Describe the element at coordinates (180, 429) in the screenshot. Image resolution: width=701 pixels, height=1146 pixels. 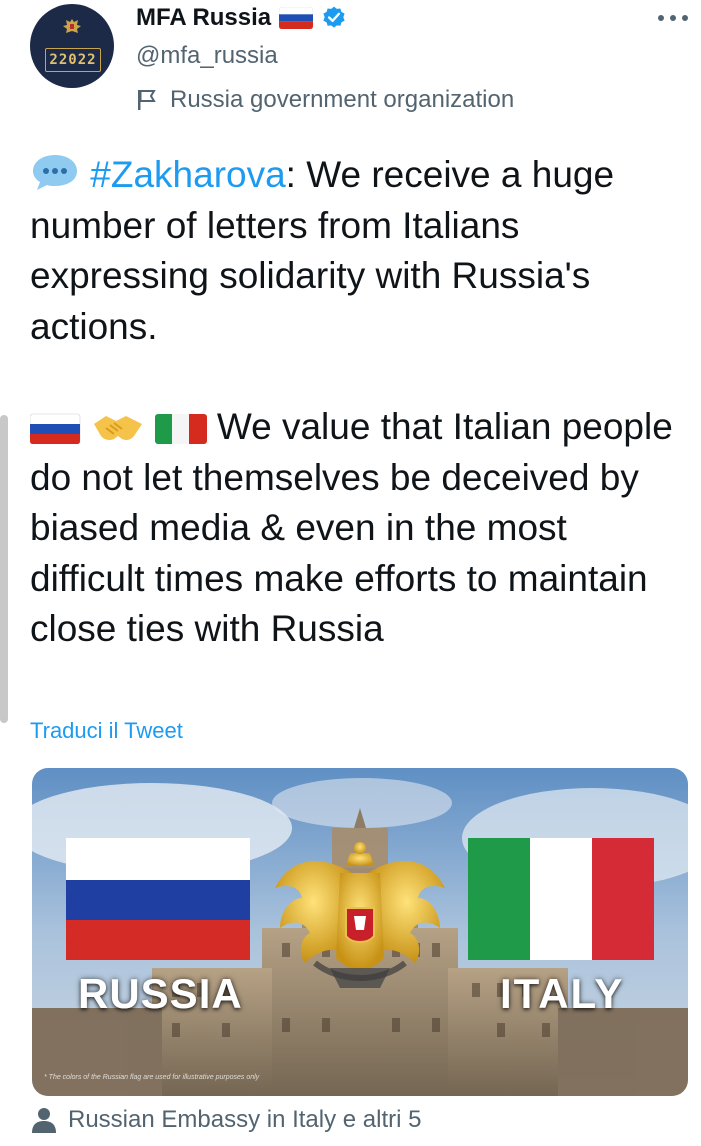
I see `italy-flag-icon` at that location.